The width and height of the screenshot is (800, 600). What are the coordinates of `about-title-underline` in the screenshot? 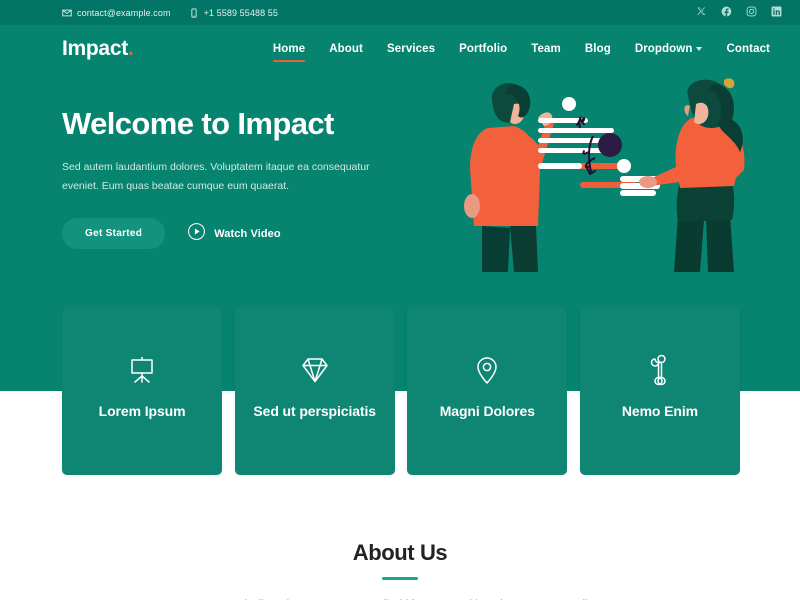 It's located at (400, 578).